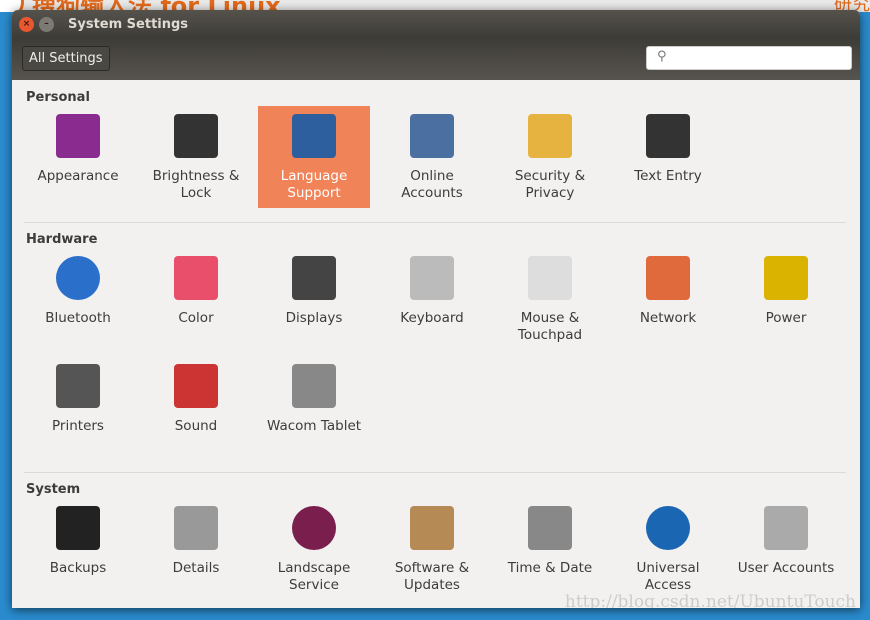 The height and width of the screenshot is (620, 870). I want to click on settings-item-label: Appearance, so click(78, 176).